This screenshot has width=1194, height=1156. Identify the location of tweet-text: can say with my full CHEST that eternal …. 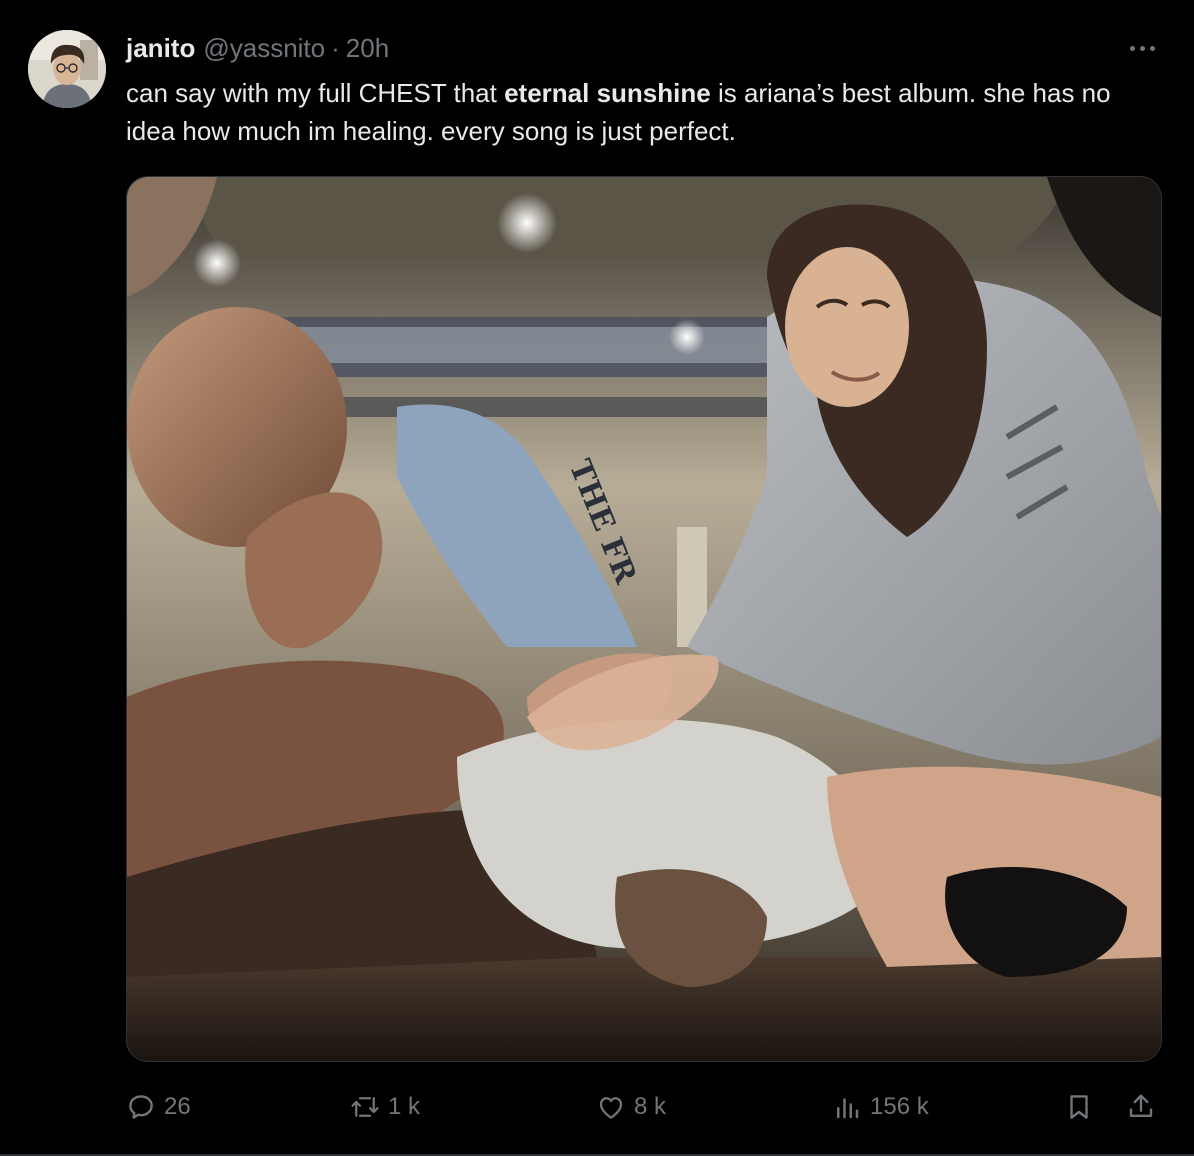
(636, 112).